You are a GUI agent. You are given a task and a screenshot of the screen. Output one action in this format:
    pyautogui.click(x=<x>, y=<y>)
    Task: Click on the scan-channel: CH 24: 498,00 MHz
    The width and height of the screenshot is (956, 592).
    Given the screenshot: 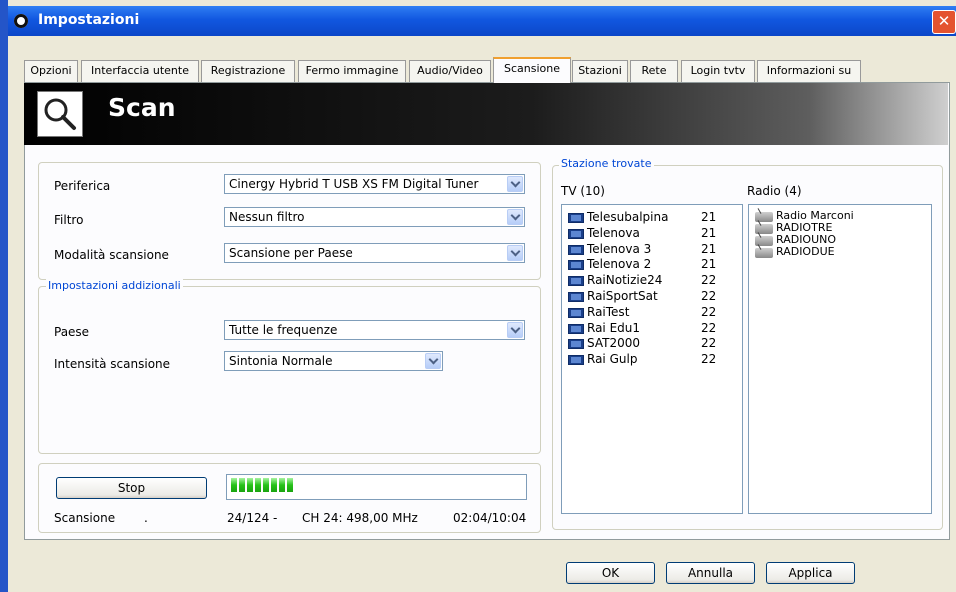 What is the action you would take?
    pyautogui.click(x=360, y=518)
    